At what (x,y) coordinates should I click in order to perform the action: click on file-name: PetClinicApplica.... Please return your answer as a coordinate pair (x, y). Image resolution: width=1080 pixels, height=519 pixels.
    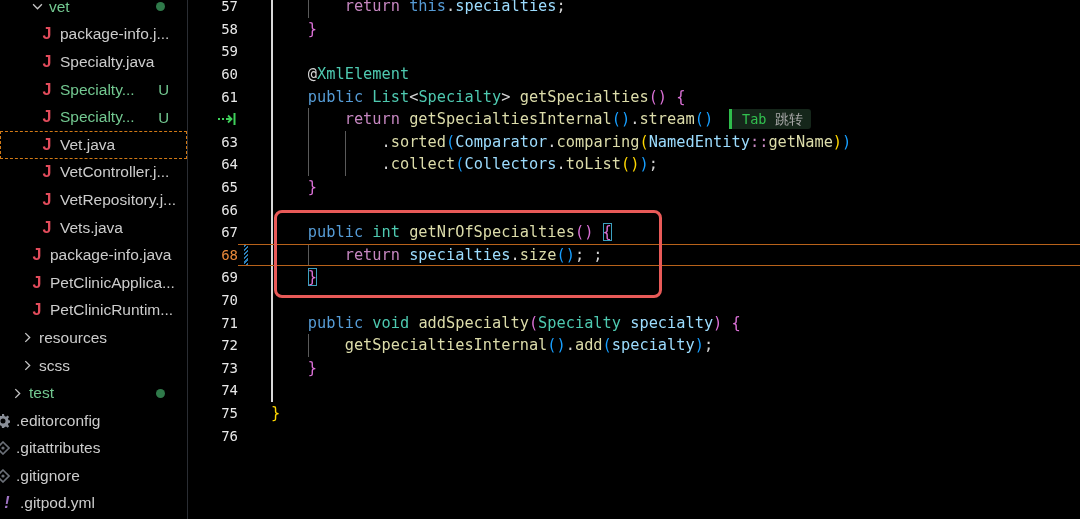
    Looking at the image, I should click on (112, 282).